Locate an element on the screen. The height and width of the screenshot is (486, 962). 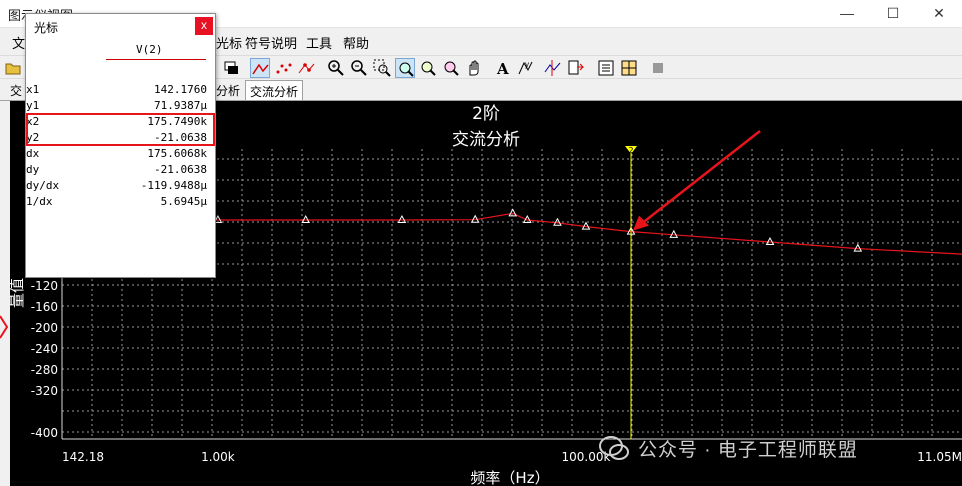
menu-legend: 符号说明 is located at coordinates (271, 42).